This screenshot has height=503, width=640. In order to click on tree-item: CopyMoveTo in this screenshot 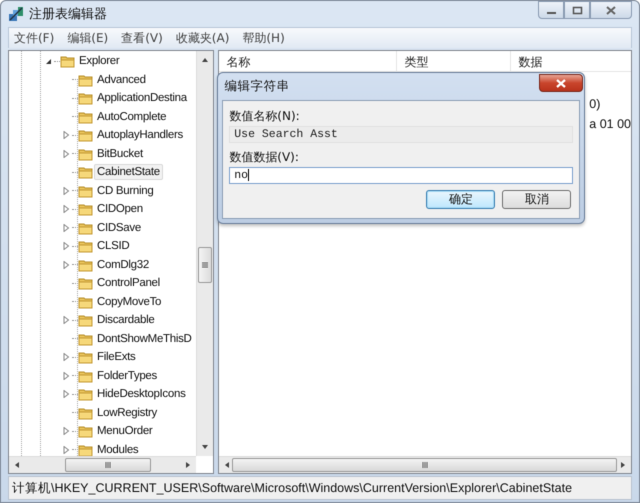, I will do `click(129, 302)`.